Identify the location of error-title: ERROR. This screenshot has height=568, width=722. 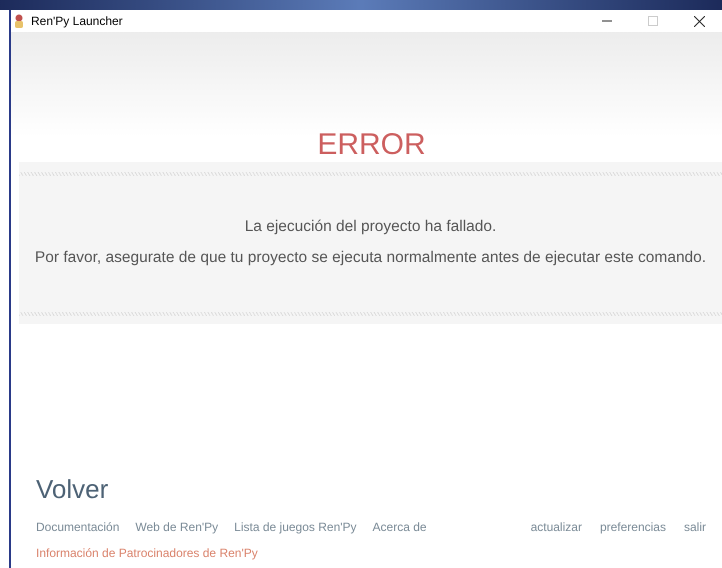
(371, 145).